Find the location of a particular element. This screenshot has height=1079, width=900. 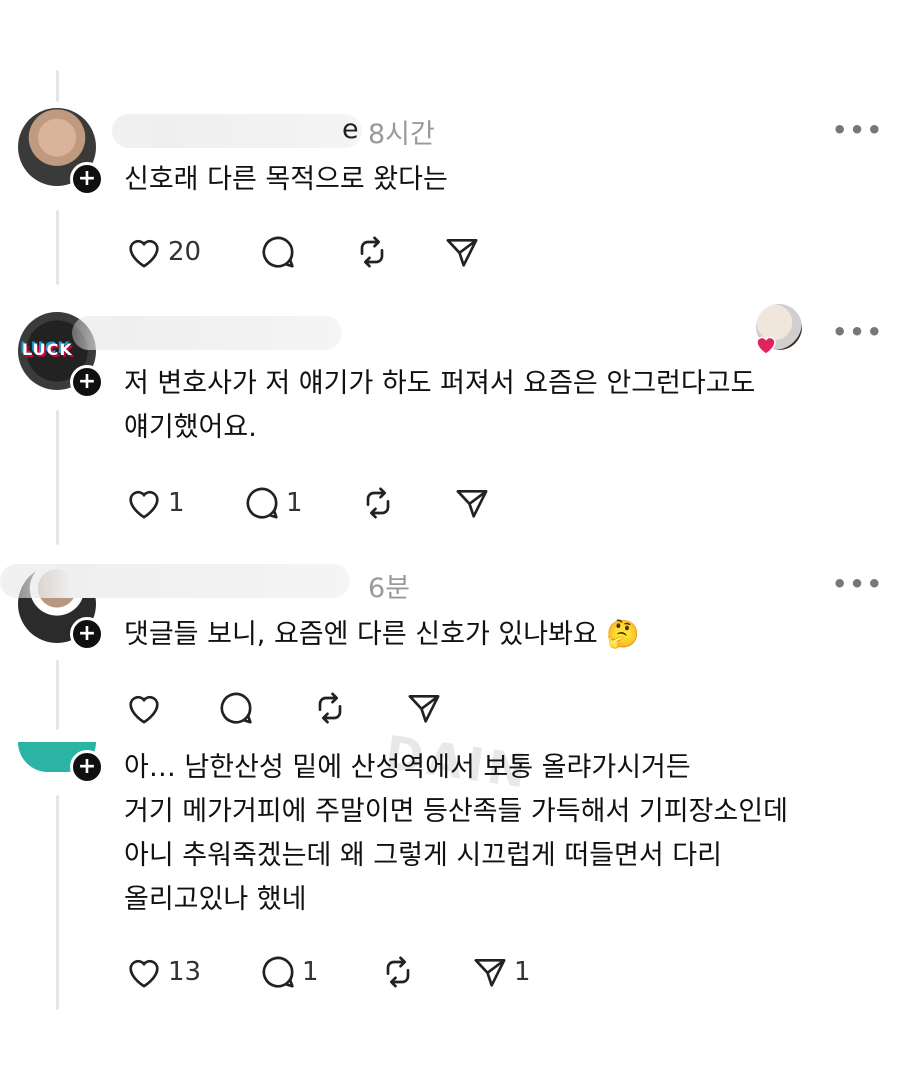

like-button is located at coordinates (144, 708).